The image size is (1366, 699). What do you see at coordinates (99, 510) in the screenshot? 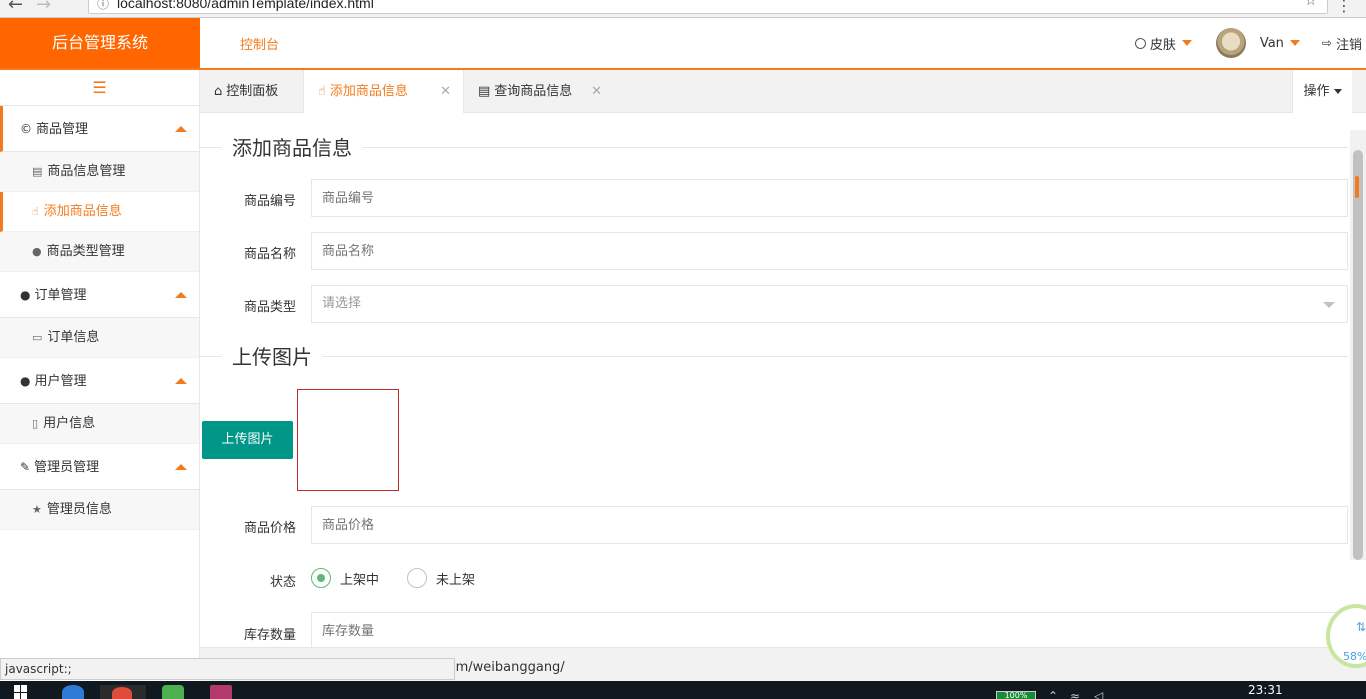
I see `sidebar-item-admin-info: ★ 管理员信息` at bounding box center [99, 510].